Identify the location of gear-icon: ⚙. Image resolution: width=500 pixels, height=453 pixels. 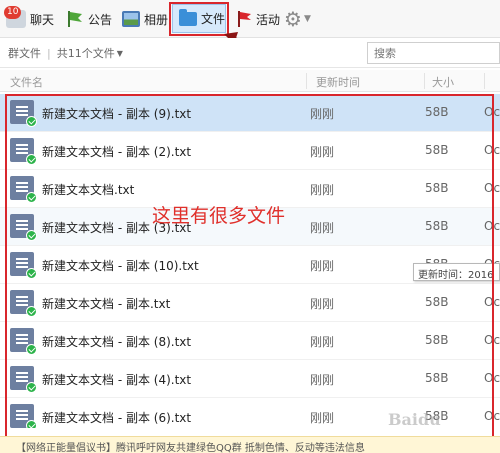
(293, 19).